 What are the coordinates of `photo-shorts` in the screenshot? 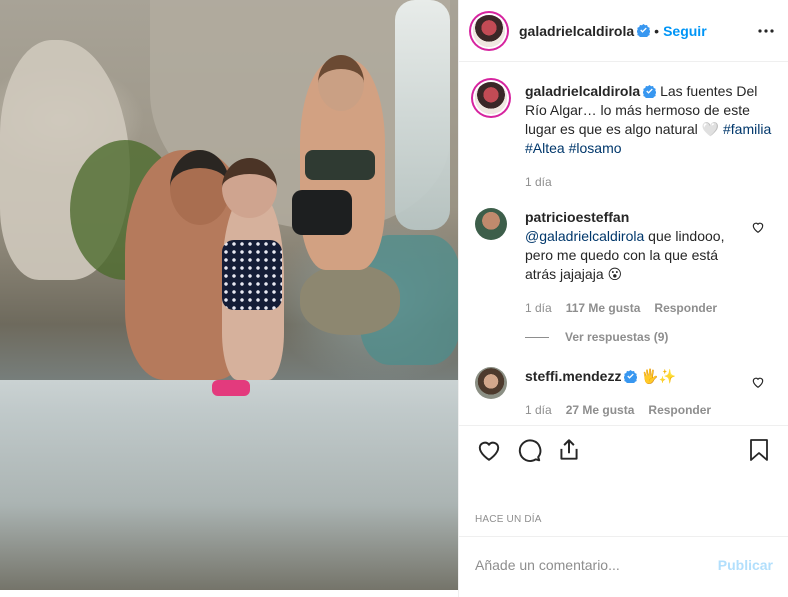 It's located at (322, 212).